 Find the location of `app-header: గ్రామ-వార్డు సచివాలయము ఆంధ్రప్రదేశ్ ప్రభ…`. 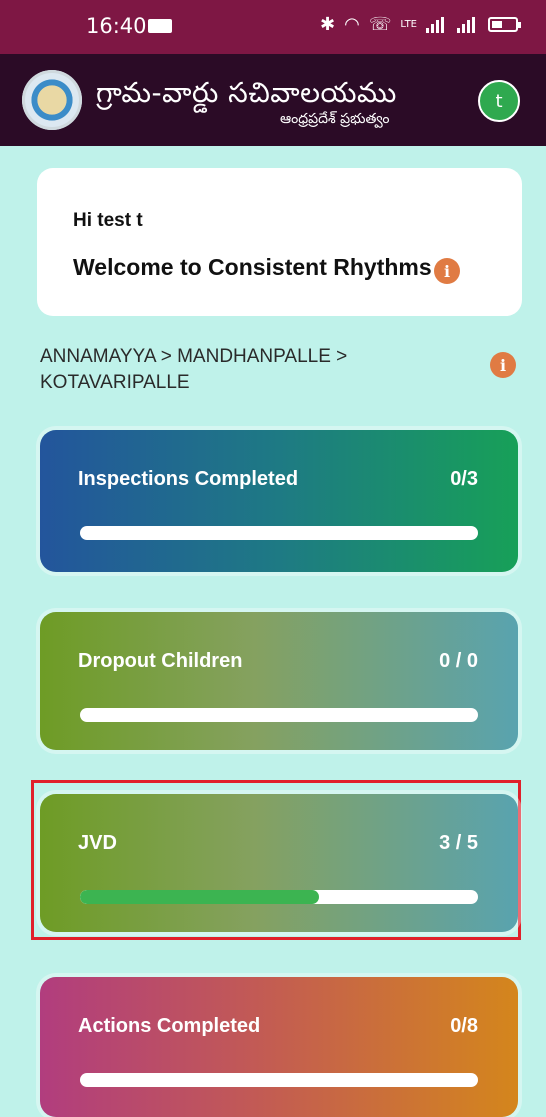

app-header: గ్రామ-వార్డు సచివాలయము ఆంధ్రప్రదేశ్ ప్రభ… is located at coordinates (273, 100).